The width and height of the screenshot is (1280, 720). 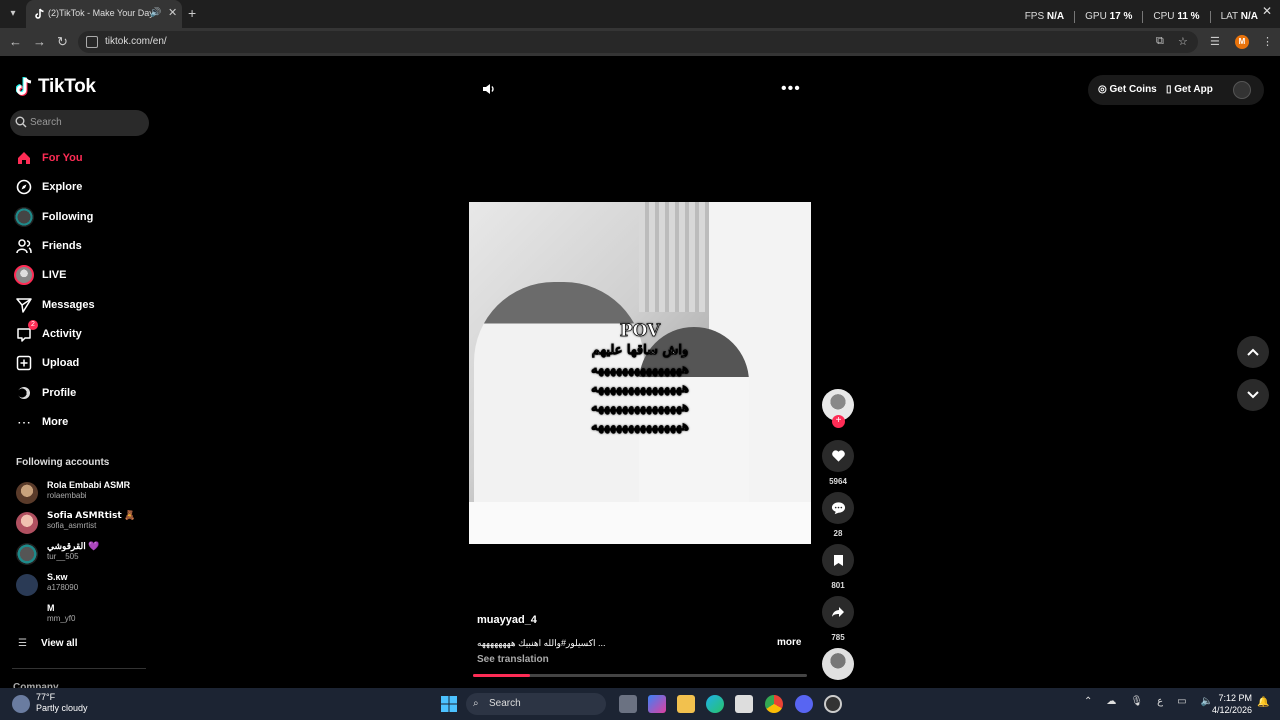 What do you see at coordinates (192, 13) in the screenshot?
I see `new-tab-button: +` at bounding box center [192, 13].